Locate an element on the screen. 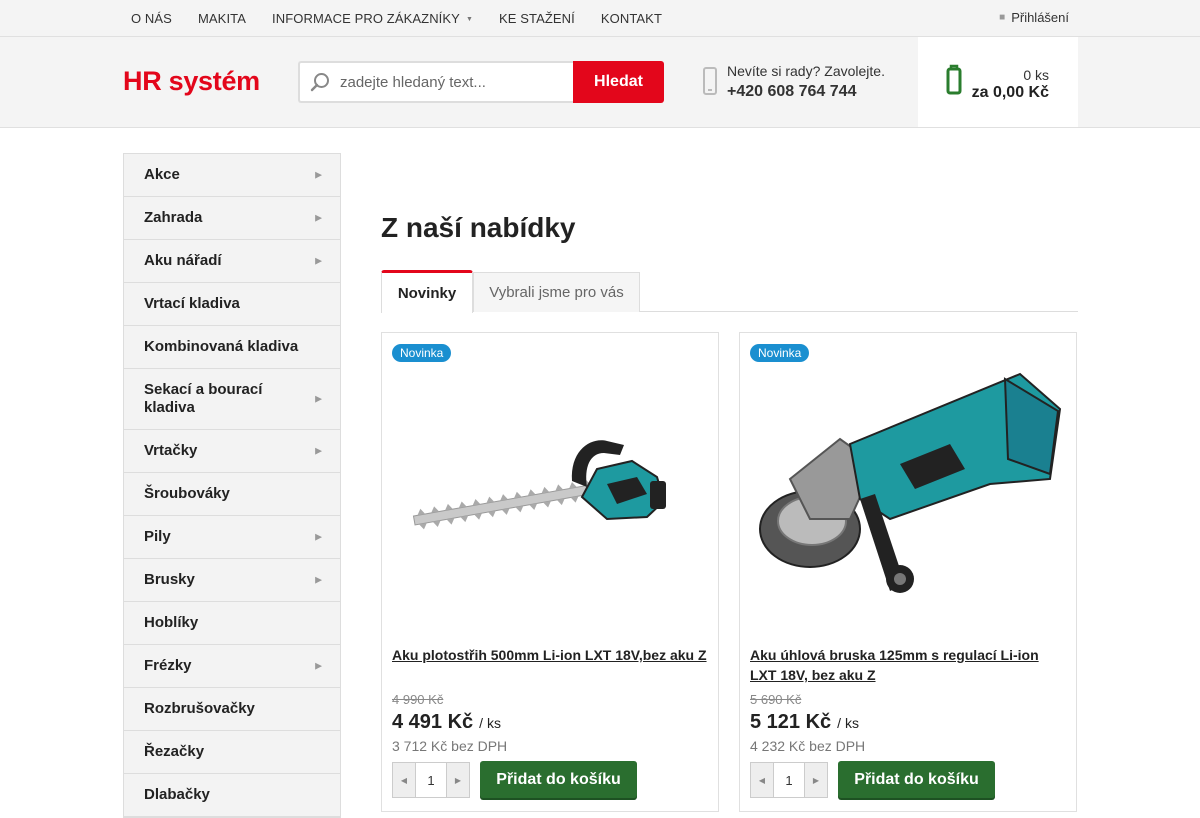 This screenshot has height=818, width=1200. user-icon: ■ is located at coordinates (1002, 17).